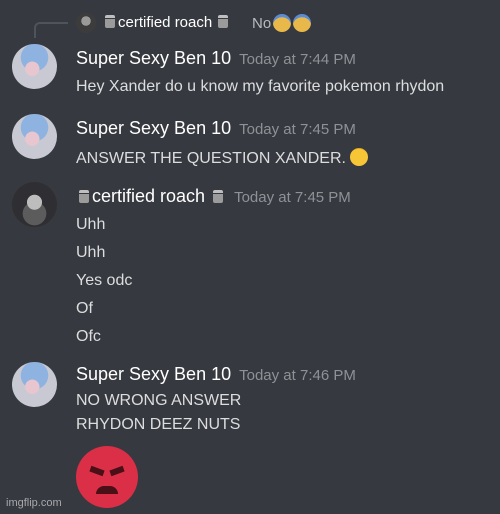 The image size is (500, 514). What do you see at coordinates (51, 30) in the screenshot?
I see `reply-connector` at bounding box center [51, 30].